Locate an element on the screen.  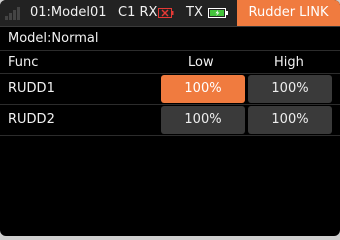
column-header-low: Low is located at coordinates (201, 62).